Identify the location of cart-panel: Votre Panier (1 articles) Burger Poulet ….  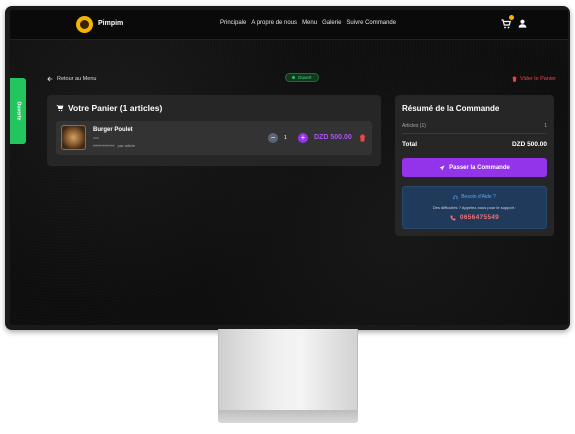
(214, 130).